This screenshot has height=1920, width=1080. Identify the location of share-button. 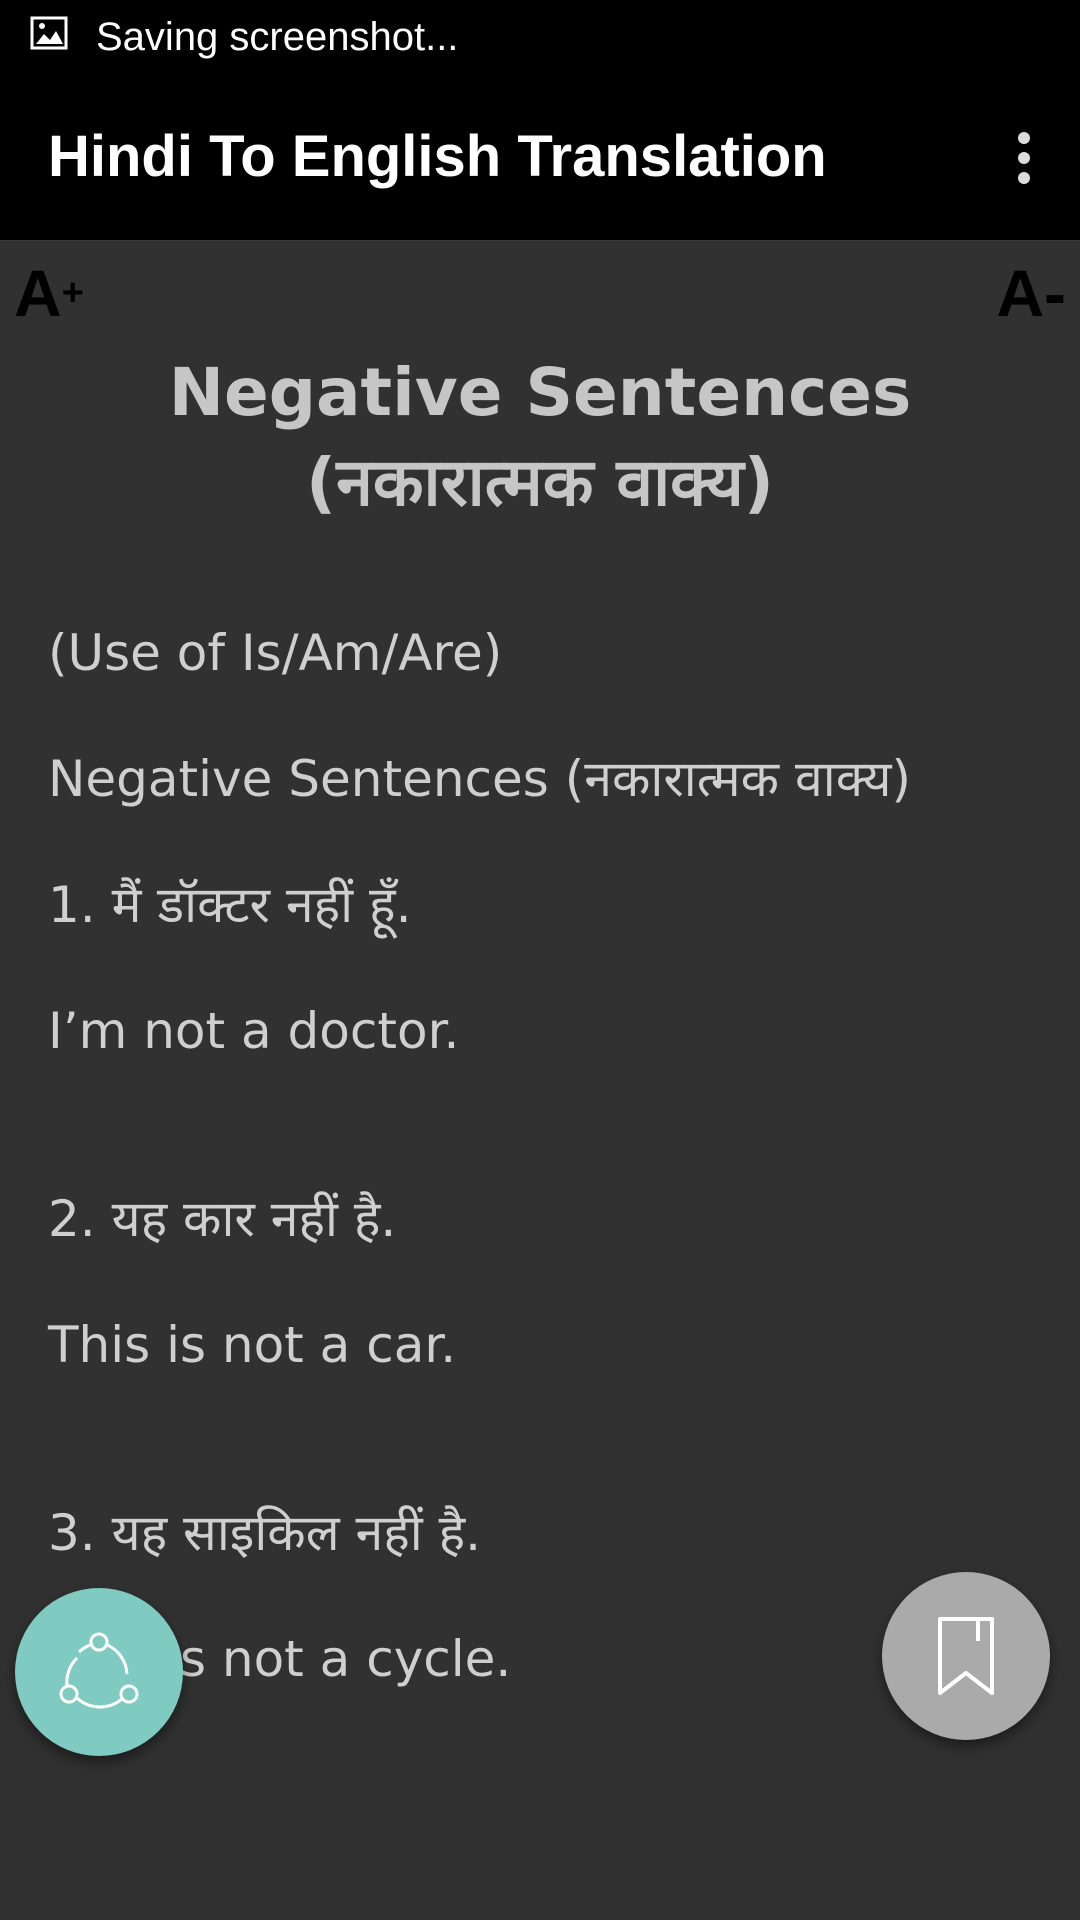
(99, 1672).